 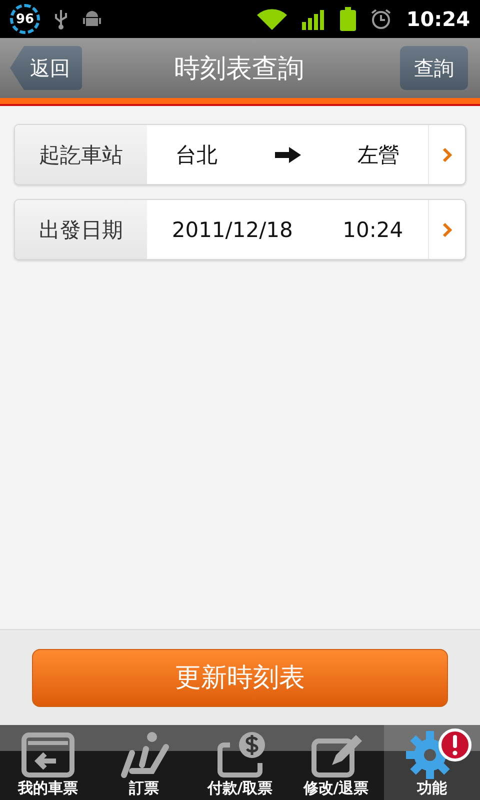 I want to click on form-row: 出發日期 2011/12/18 10:24, so click(x=240, y=229).